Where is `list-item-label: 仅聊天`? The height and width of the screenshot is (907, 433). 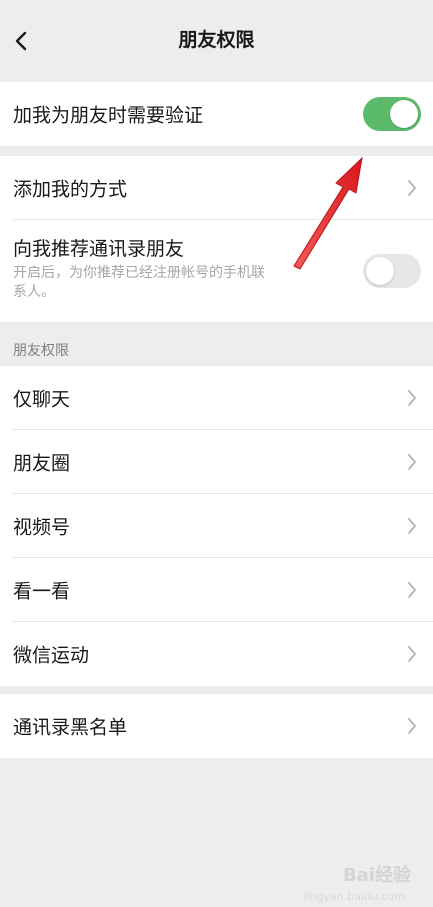
list-item-label: 仅聊天 is located at coordinates (42, 399).